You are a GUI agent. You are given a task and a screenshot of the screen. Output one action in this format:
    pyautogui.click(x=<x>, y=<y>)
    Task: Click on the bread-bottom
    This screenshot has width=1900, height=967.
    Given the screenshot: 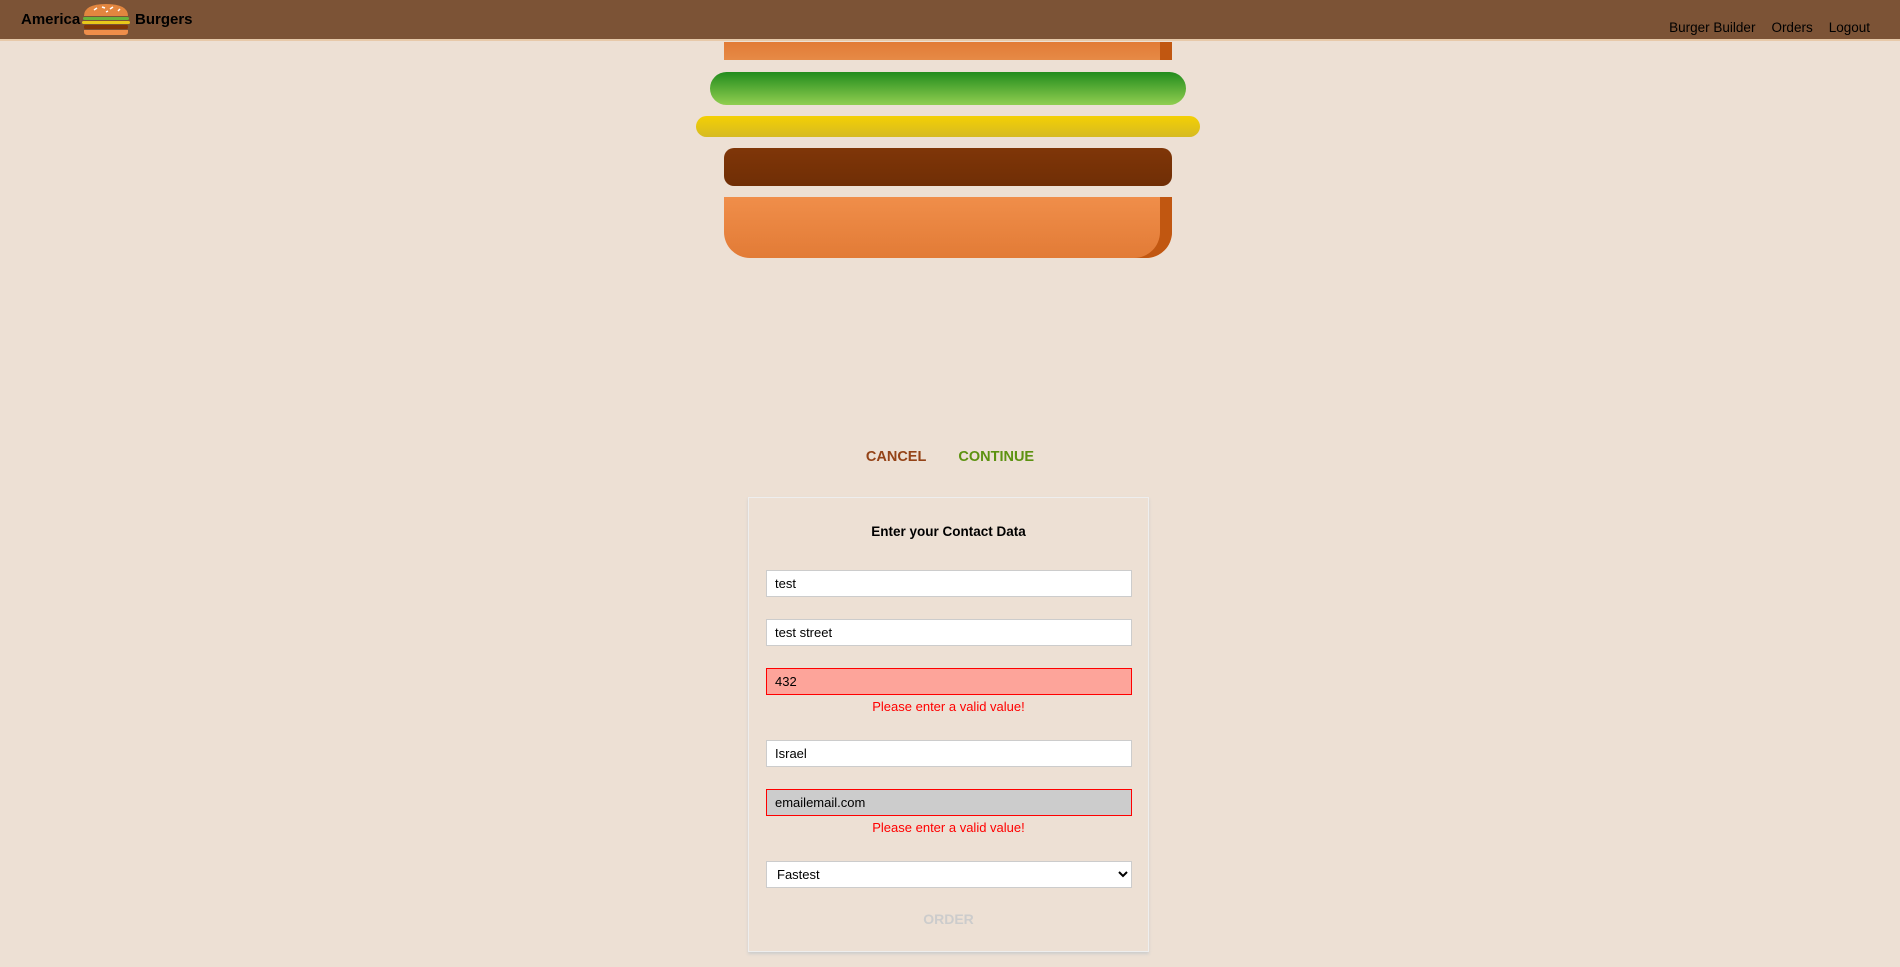 What is the action you would take?
    pyautogui.click(x=948, y=227)
    